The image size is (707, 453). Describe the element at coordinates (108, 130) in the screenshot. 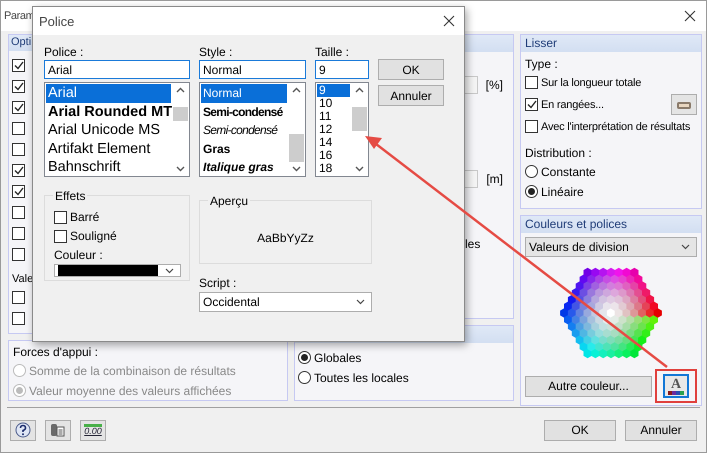

I see `list-item: Arial Unicode MS` at that location.